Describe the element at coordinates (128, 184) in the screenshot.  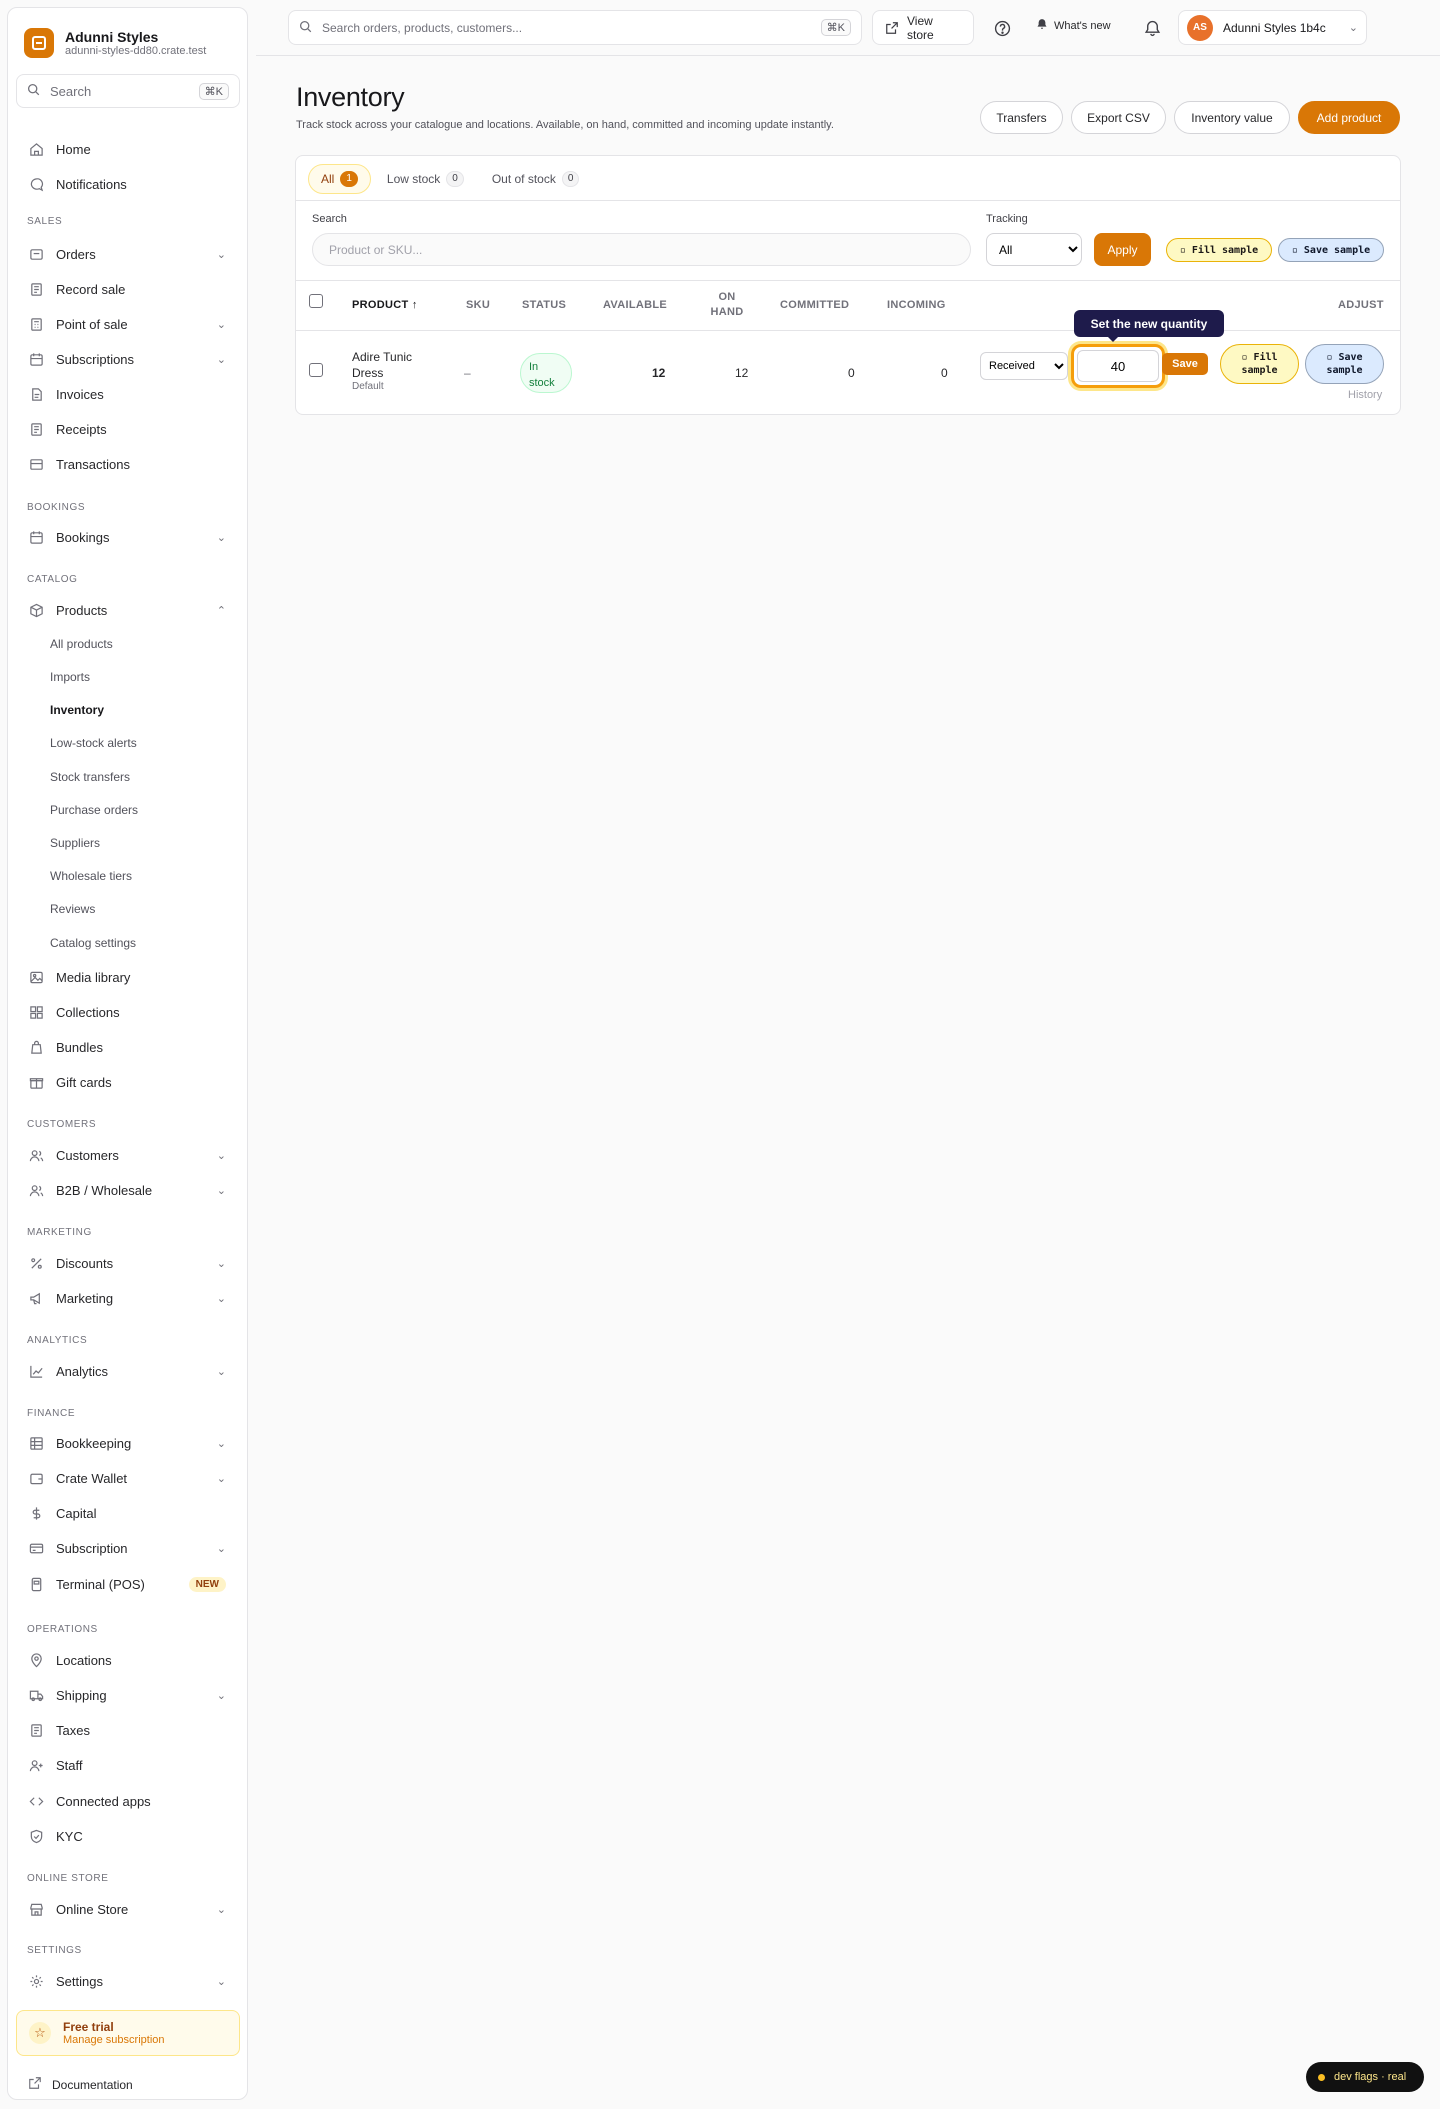
I see `sidebar-item-notifications: Notifications` at that location.